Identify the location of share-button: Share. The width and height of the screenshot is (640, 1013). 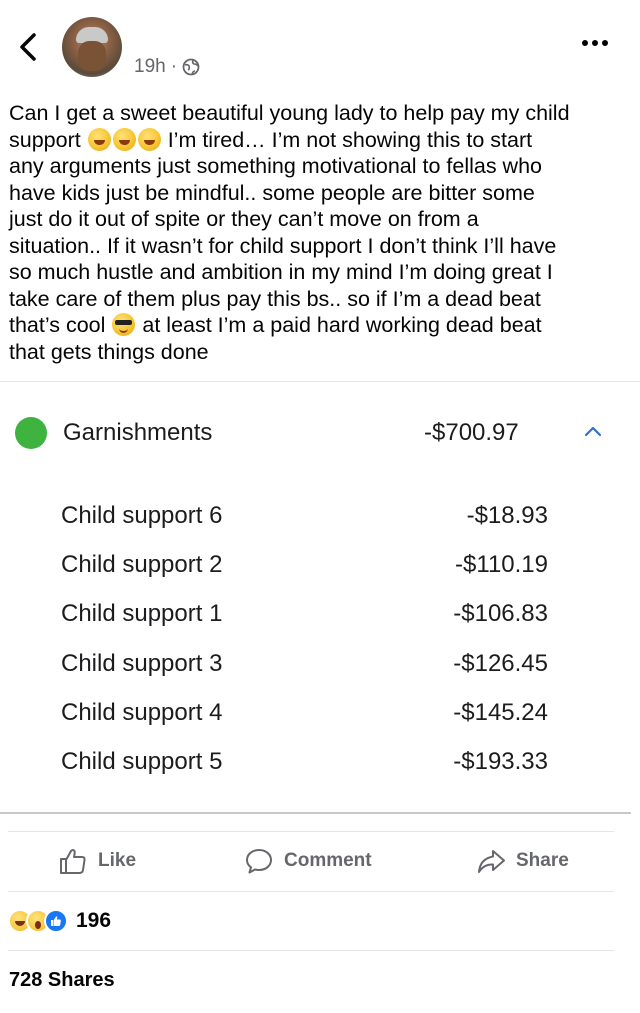
(522, 861).